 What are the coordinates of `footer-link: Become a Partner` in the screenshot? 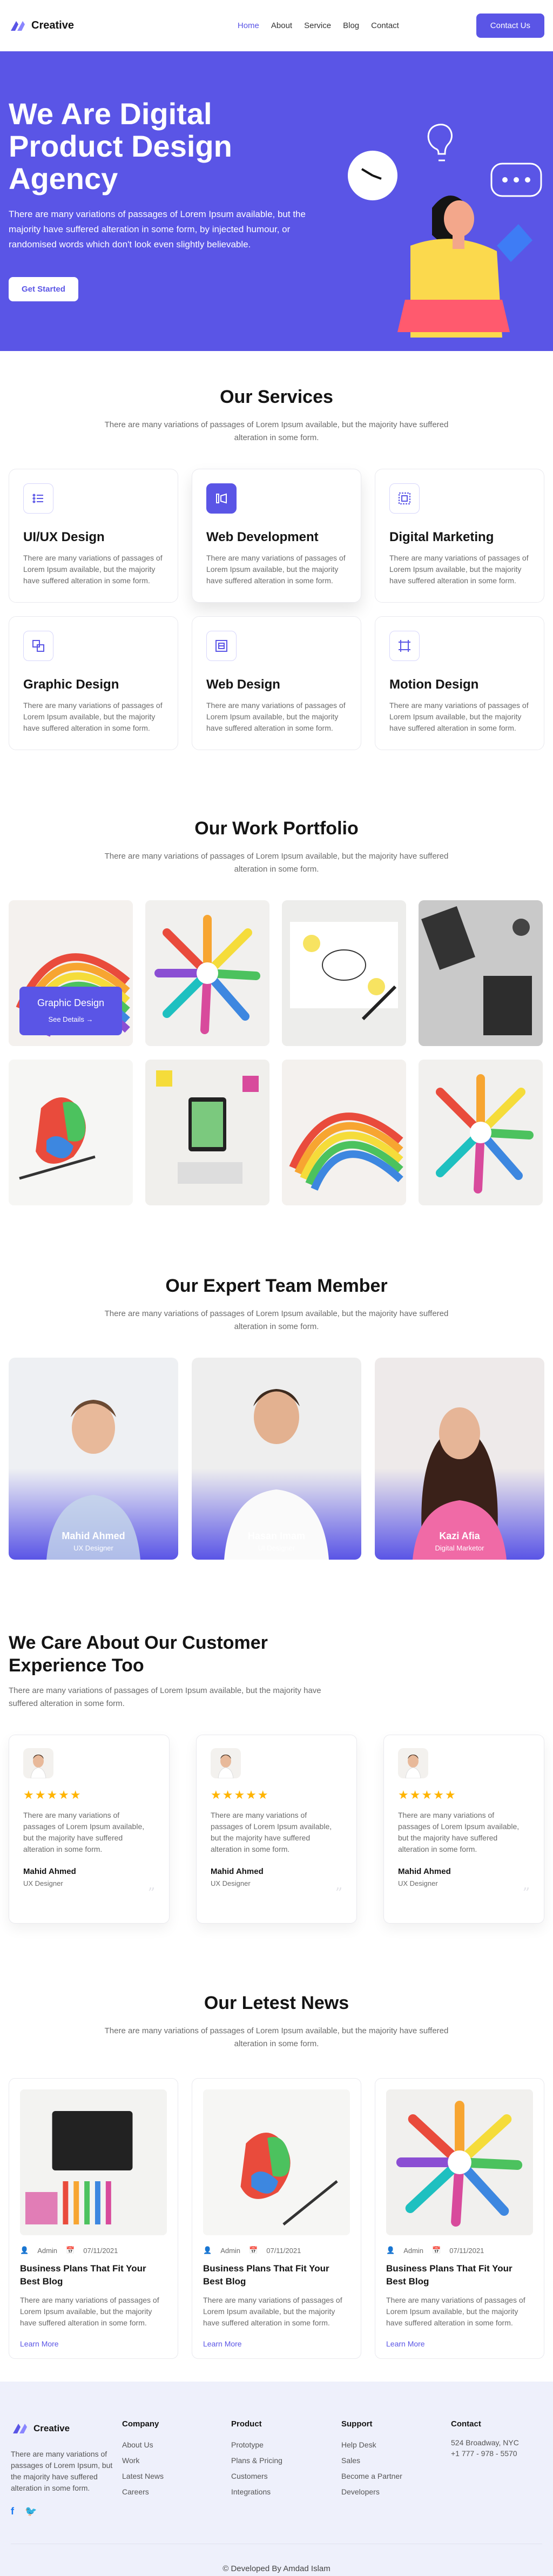 It's located at (371, 2476).